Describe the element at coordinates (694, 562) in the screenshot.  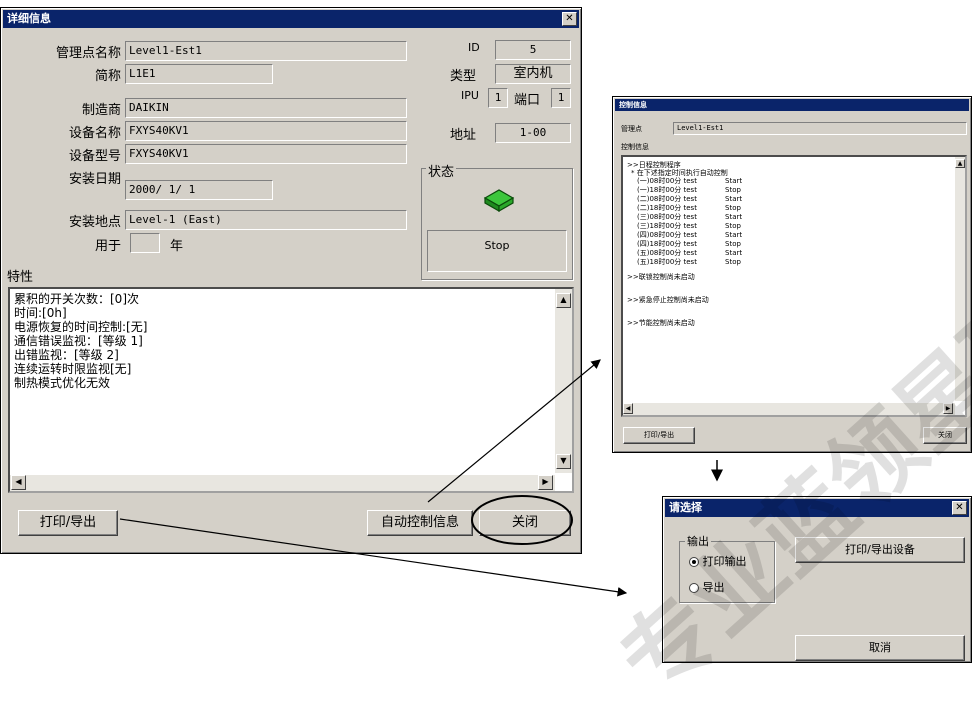
I see `radio-checked-icon` at that location.